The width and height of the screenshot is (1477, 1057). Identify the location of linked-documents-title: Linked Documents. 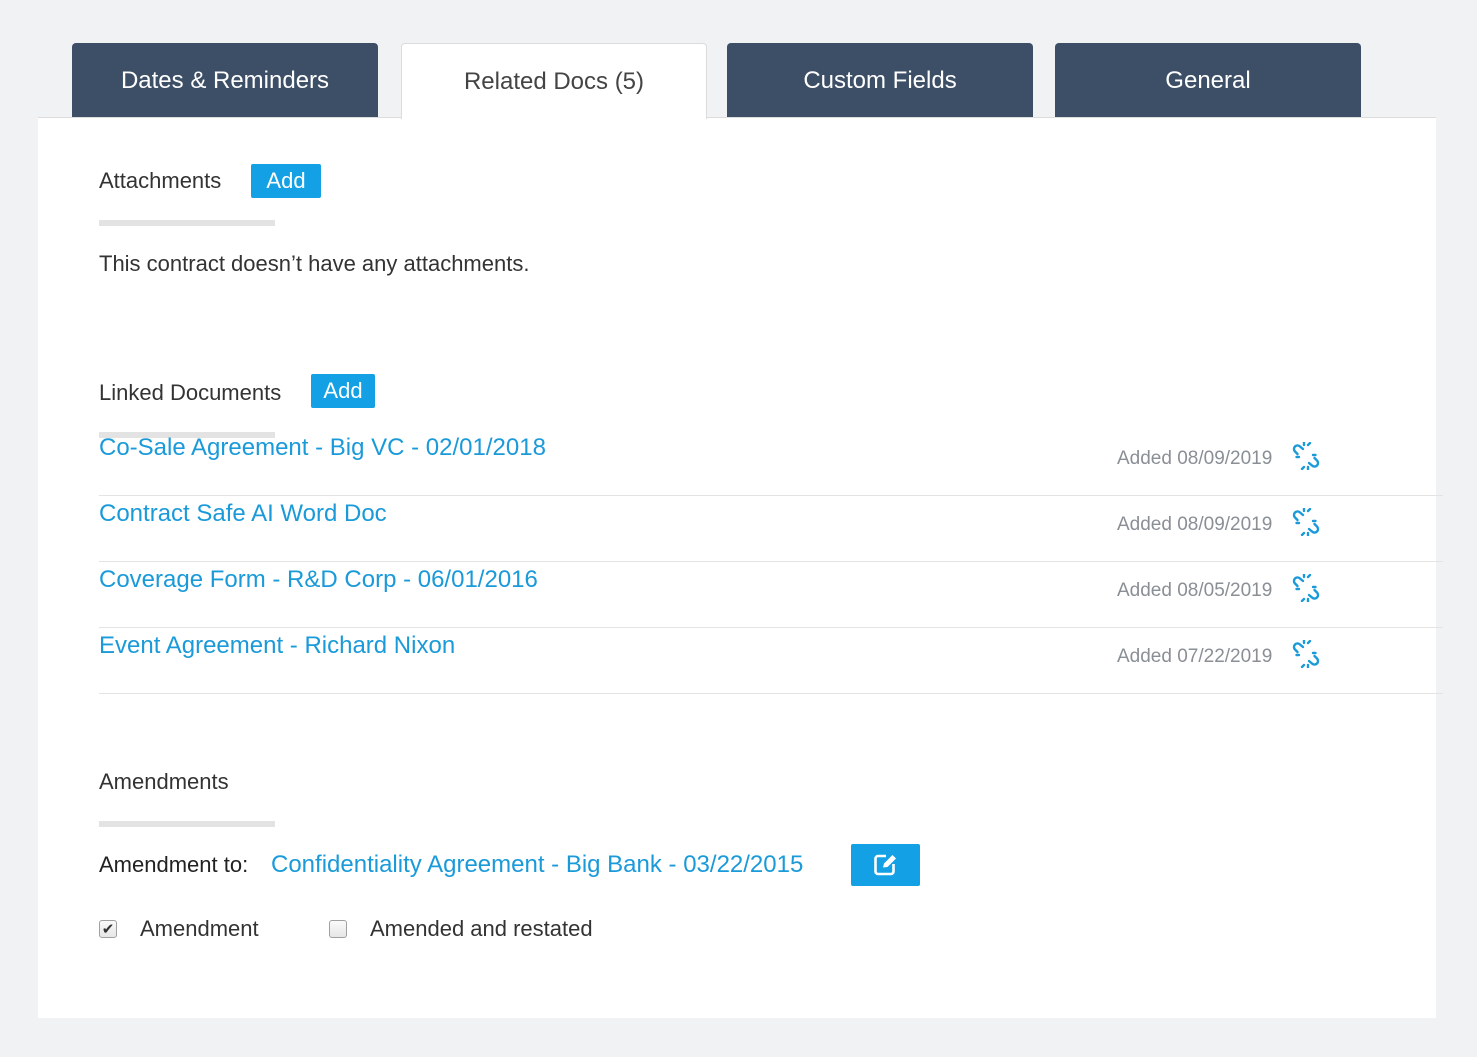
(190, 392).